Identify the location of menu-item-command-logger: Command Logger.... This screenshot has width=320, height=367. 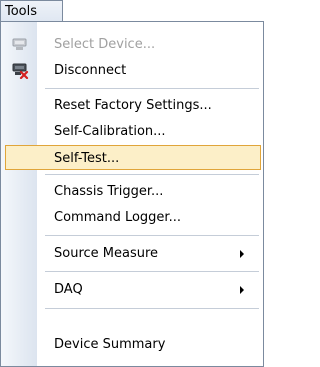
(132, 217).